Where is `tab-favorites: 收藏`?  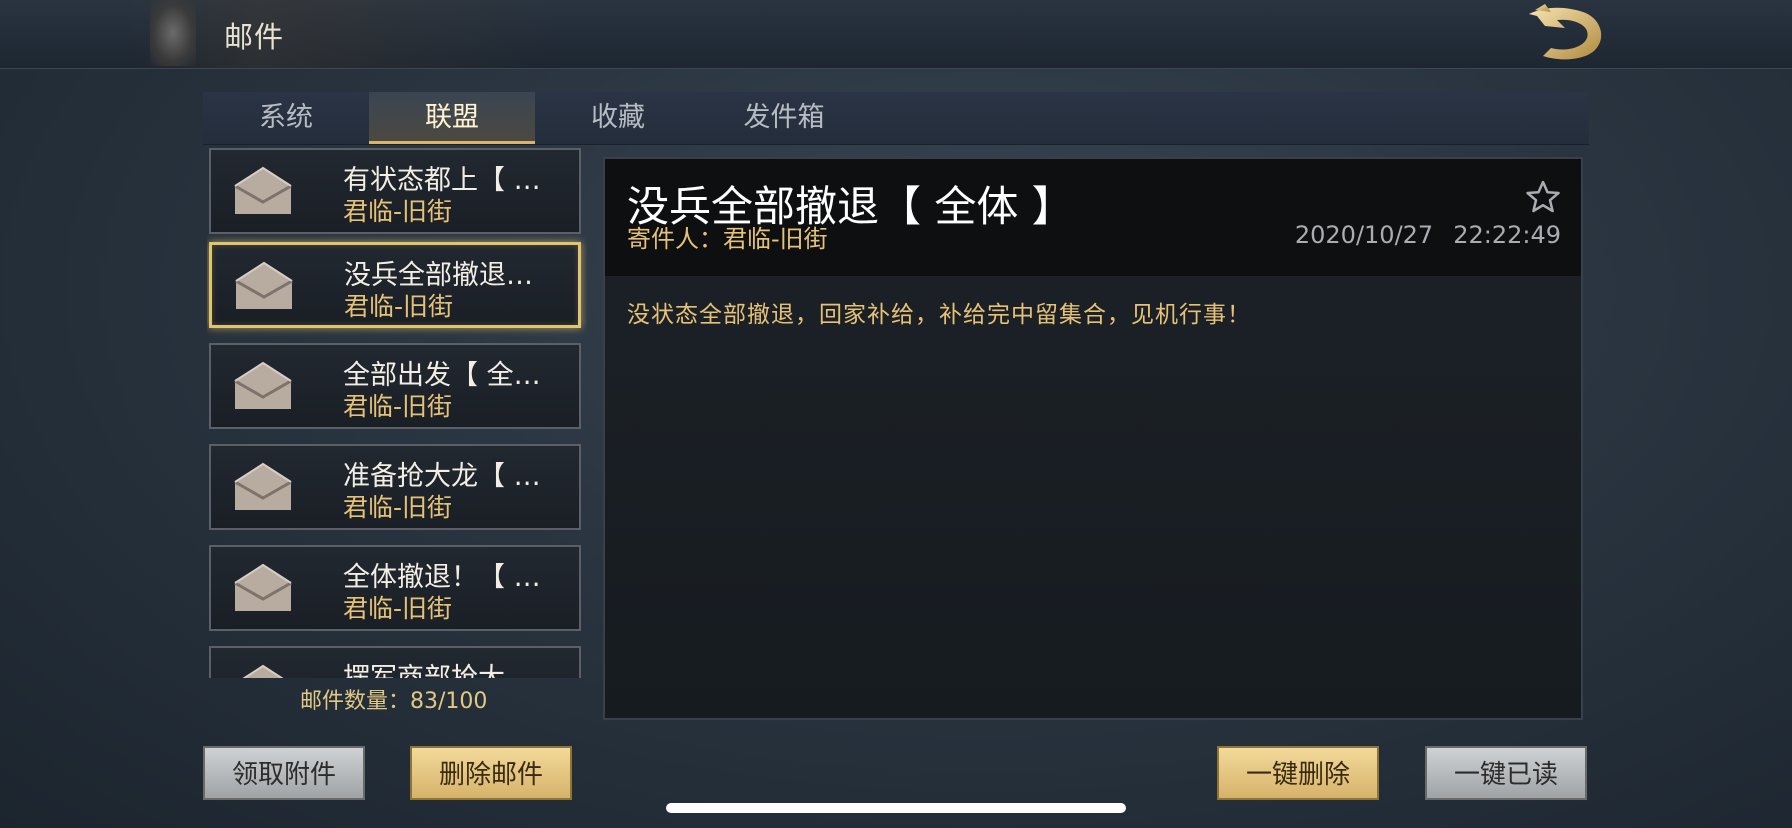 tab-favorites: 收藏 is located at coordinates (618, 118).